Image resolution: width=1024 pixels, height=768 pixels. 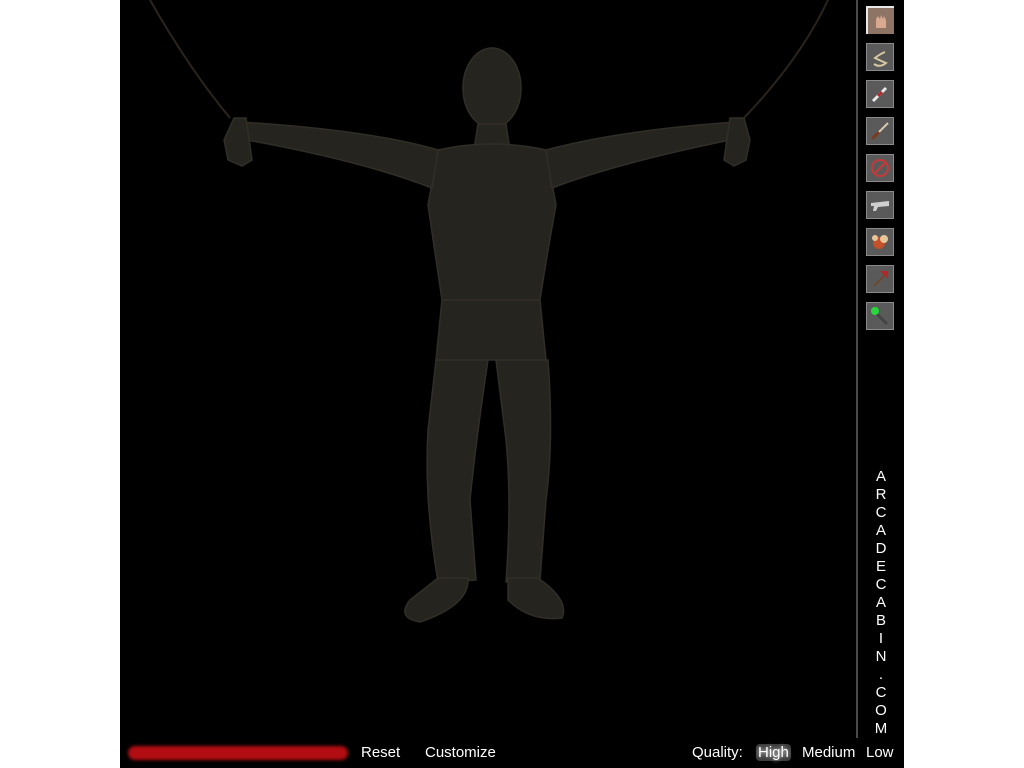 What do you see at coordinates (190, 59) in the screenshot?
I see `left-rope` at bounding box center [190, 59].